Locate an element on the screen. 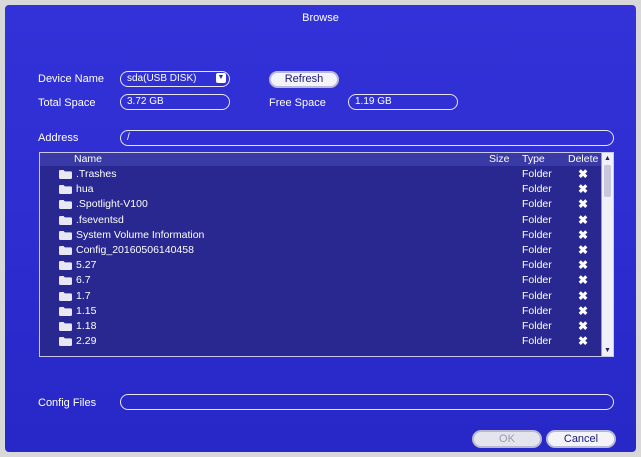 This screenshot has height=457, width=641. file-name-cell: 1.7 is located at coordinates (179, 296).